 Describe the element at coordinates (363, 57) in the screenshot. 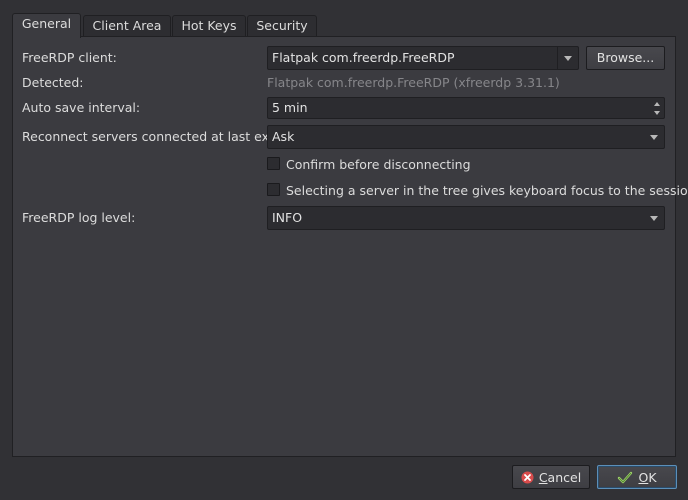

I see `freerdp-client-value: Flatpak com.freerdp.FreeRDP` at that location.